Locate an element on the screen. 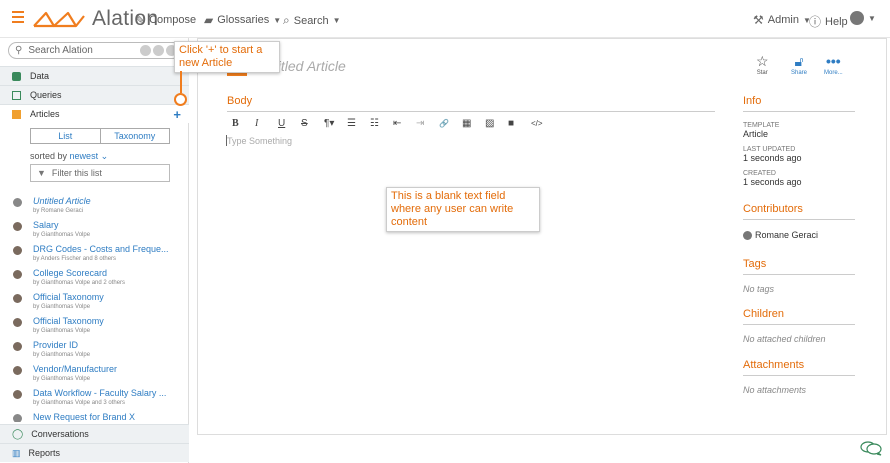 The image size is (890, 463). list-item: Vendor/Manufacturer by Gianthomas Volpe is located at coordinates (94, 376).